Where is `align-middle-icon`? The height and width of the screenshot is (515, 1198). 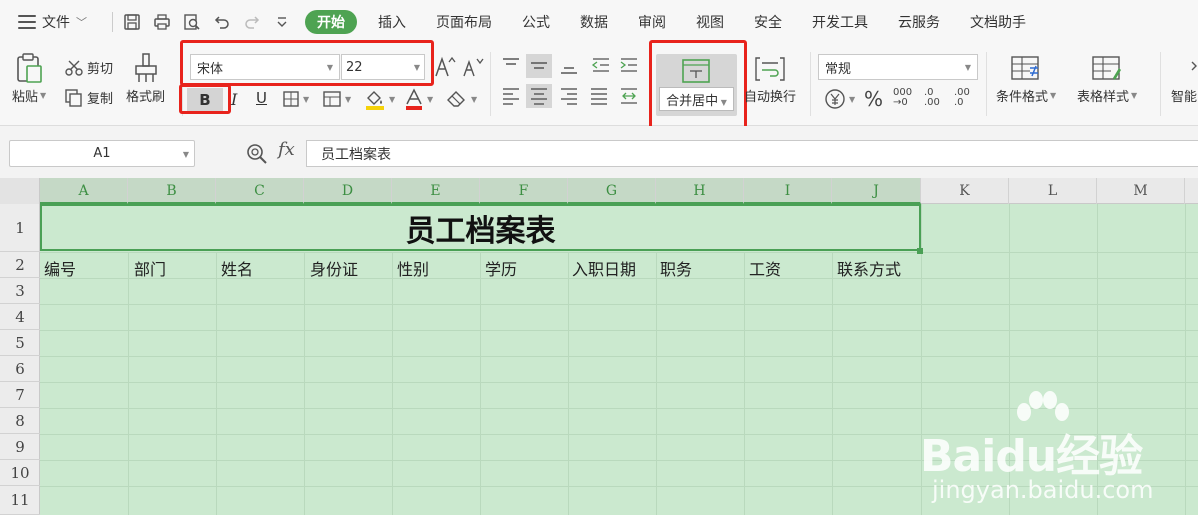 align-middle-icon is located at coordinates (539, 65).